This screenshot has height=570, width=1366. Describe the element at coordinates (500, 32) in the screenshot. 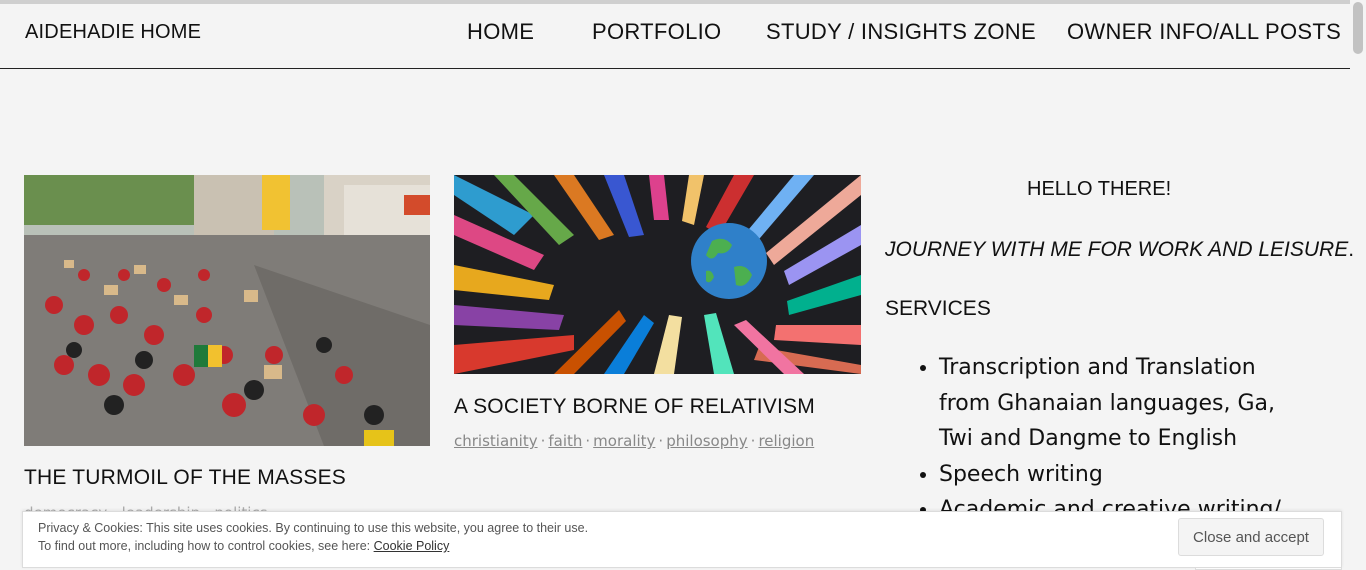

I see `nav-home: HOME` at that location.